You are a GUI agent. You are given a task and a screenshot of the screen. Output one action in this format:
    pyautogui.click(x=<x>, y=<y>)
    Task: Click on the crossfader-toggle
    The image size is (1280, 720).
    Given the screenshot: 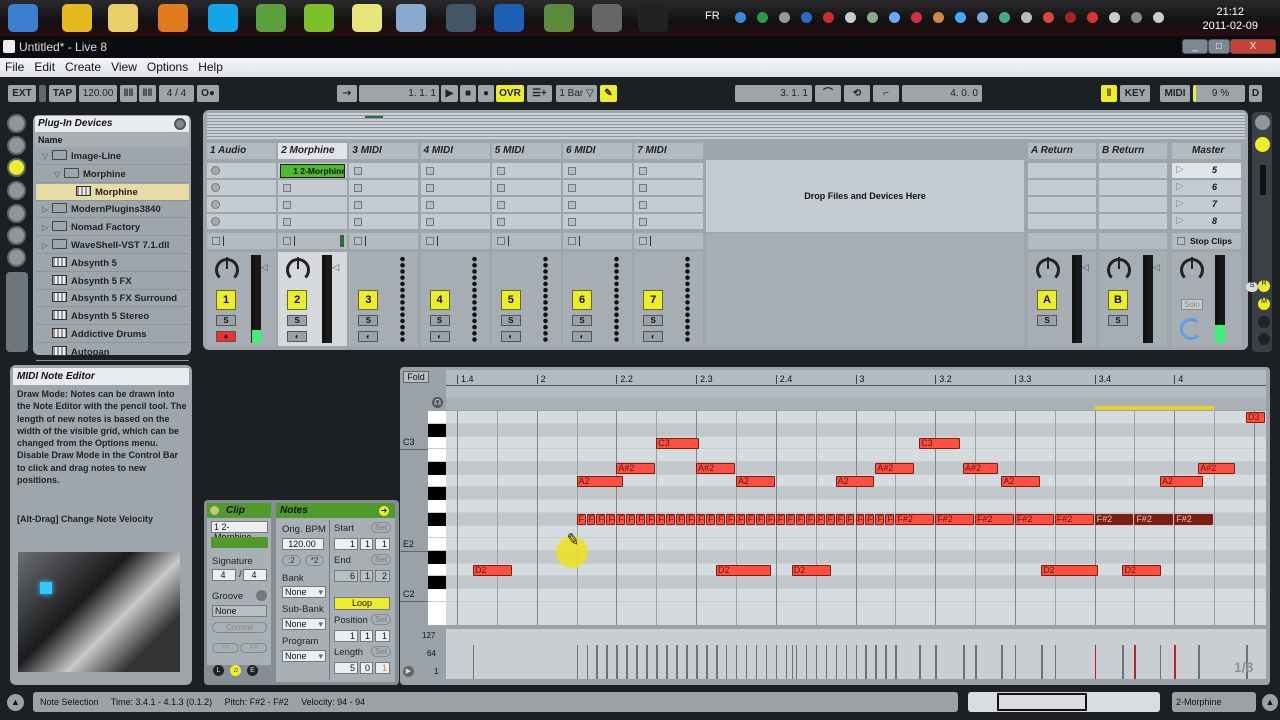 What is the action you would take?
    pyautogui.click(x=1264, y=339)
    